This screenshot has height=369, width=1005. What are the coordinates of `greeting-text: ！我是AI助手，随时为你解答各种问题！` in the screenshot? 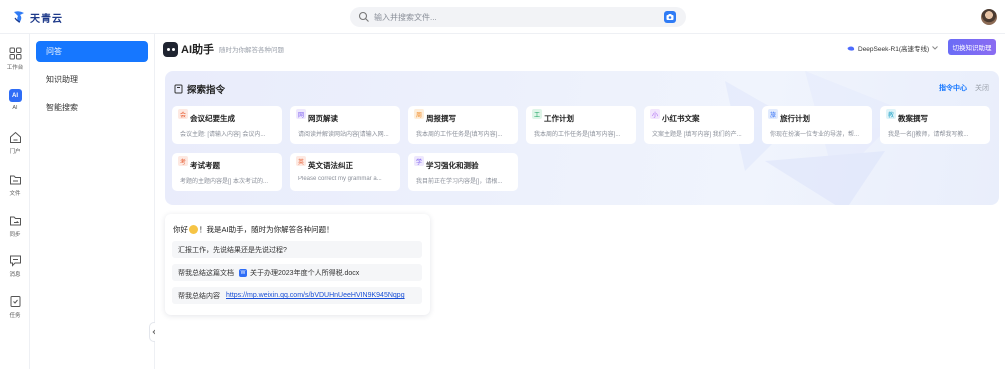 It's located at (266, 229).